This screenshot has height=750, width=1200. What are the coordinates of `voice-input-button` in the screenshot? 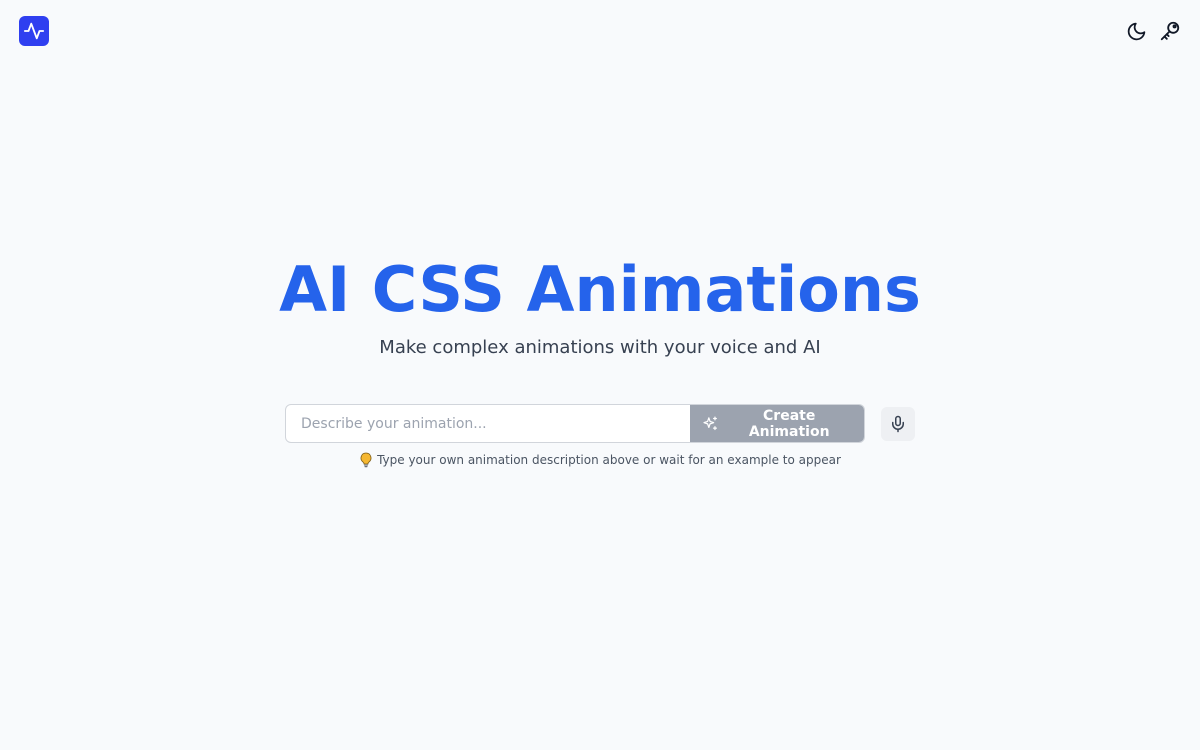 It's located at (898, 423).